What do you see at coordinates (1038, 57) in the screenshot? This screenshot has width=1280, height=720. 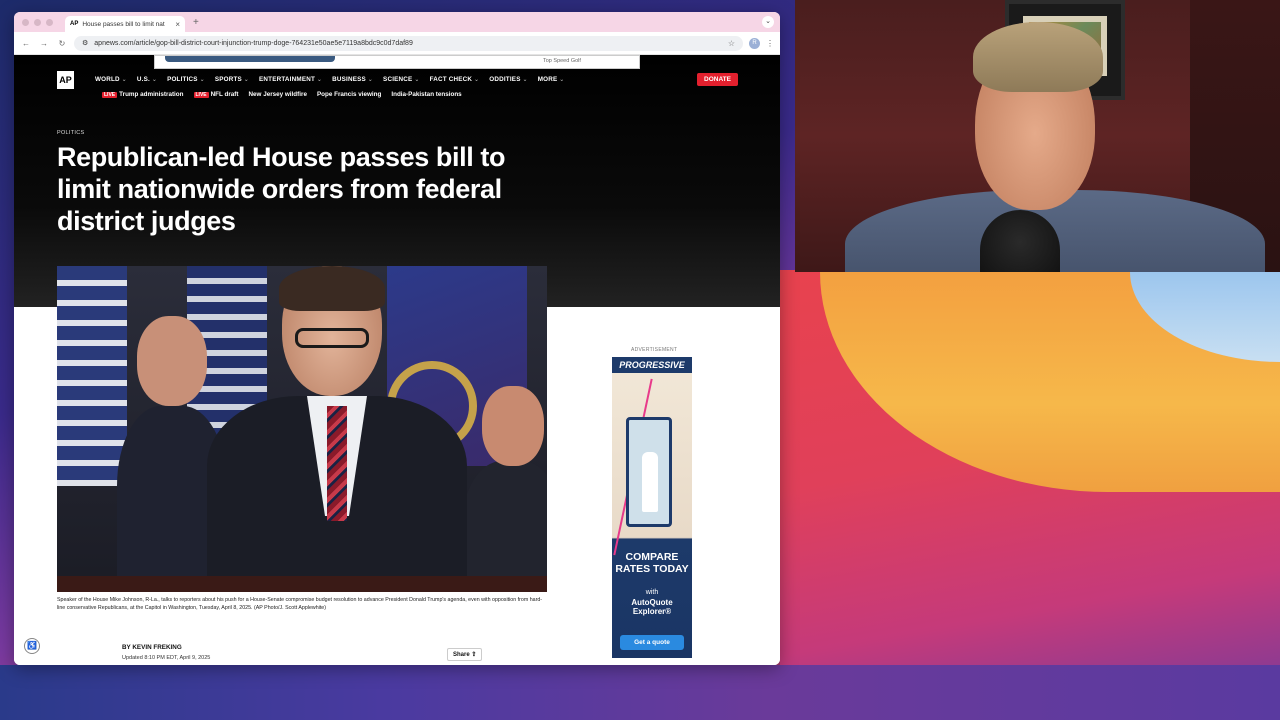 I see `presenter-hair` at bounding box center [1038, 57].